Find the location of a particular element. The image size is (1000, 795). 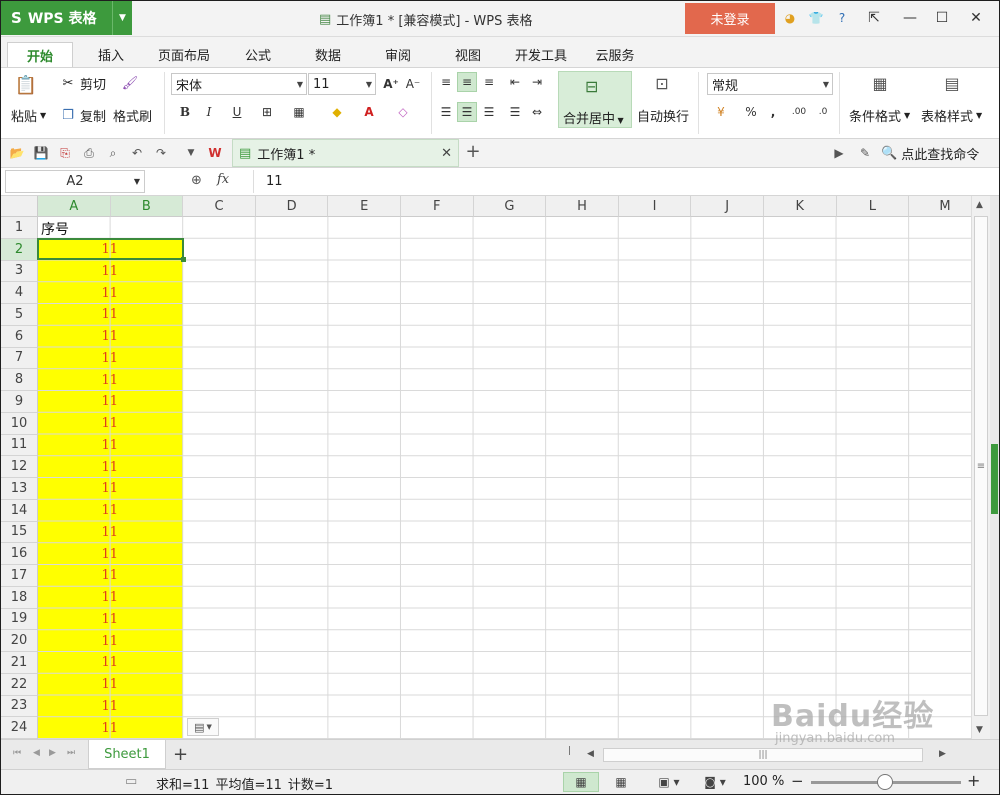

table-style-icon: ▤ is located at coordinates (952, 83).